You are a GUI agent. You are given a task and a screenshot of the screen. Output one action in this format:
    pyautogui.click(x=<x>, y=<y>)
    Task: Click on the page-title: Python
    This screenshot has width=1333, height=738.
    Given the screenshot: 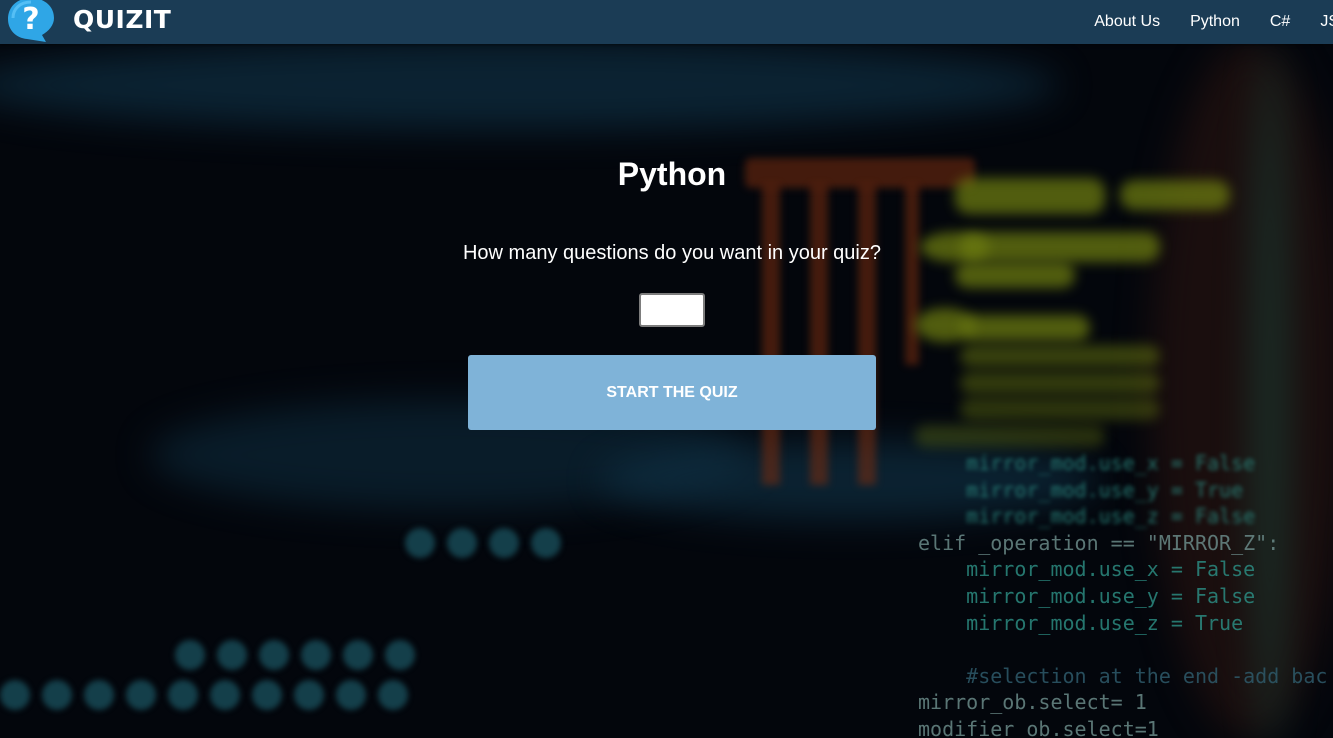 What is the action you would take?
    pyautogui.click(x=672, y=174)
    